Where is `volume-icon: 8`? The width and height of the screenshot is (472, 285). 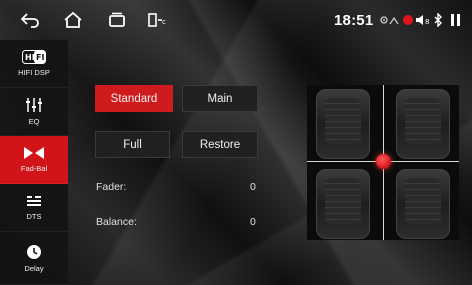 volume-icon: 8 is located at coordinates (423, 20).